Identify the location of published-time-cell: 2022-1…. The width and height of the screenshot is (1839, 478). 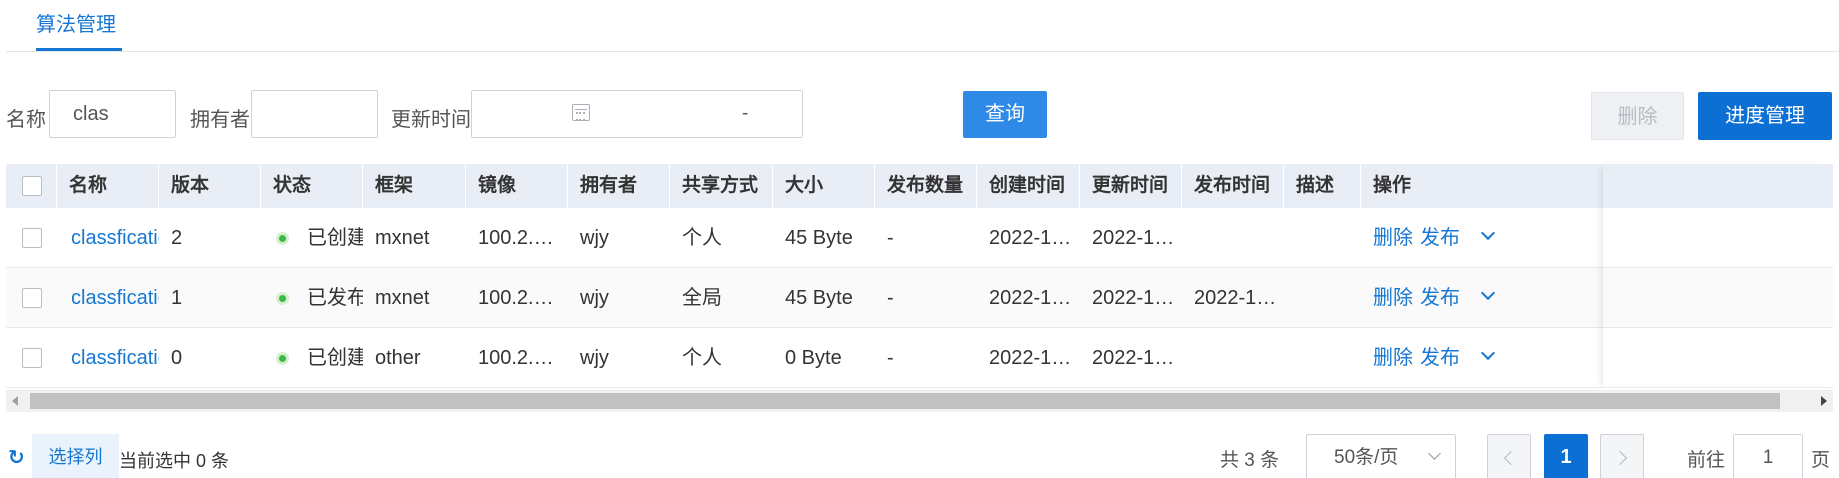
(1235, 298).